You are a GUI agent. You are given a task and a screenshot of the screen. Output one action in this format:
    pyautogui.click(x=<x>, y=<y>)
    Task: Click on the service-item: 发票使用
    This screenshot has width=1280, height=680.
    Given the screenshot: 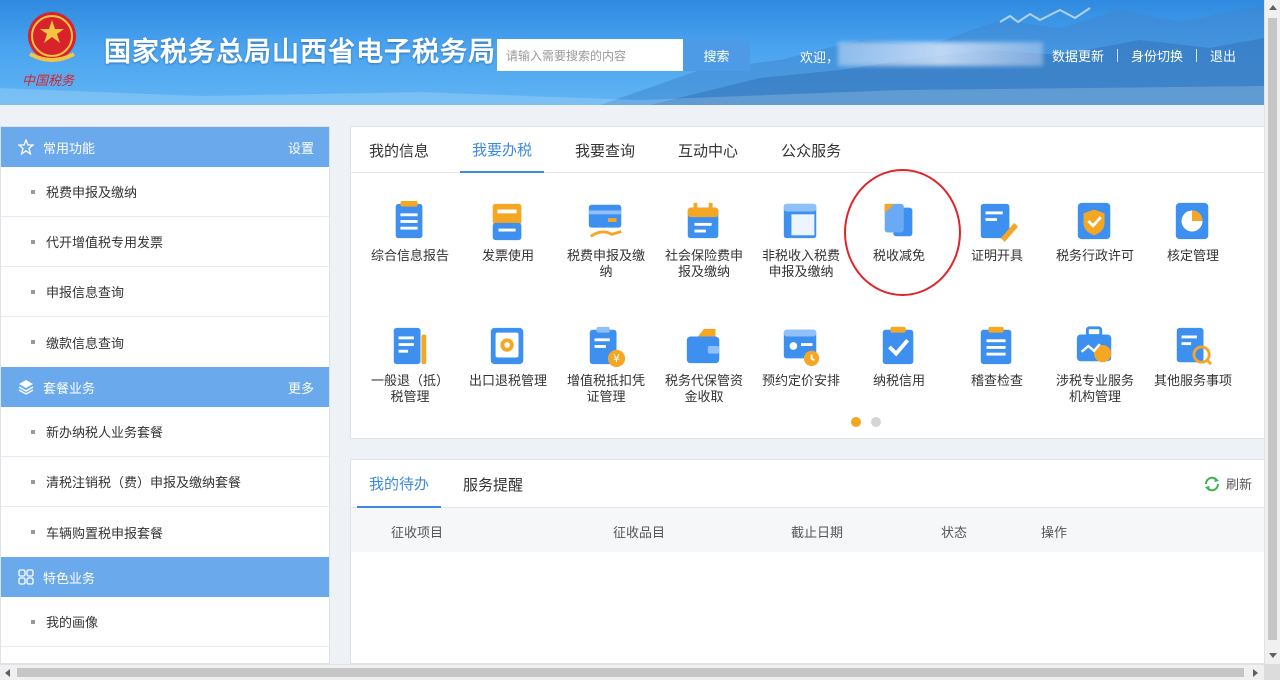 What is the action you would take?
    pyautogui.click(x=508, y=232)
    